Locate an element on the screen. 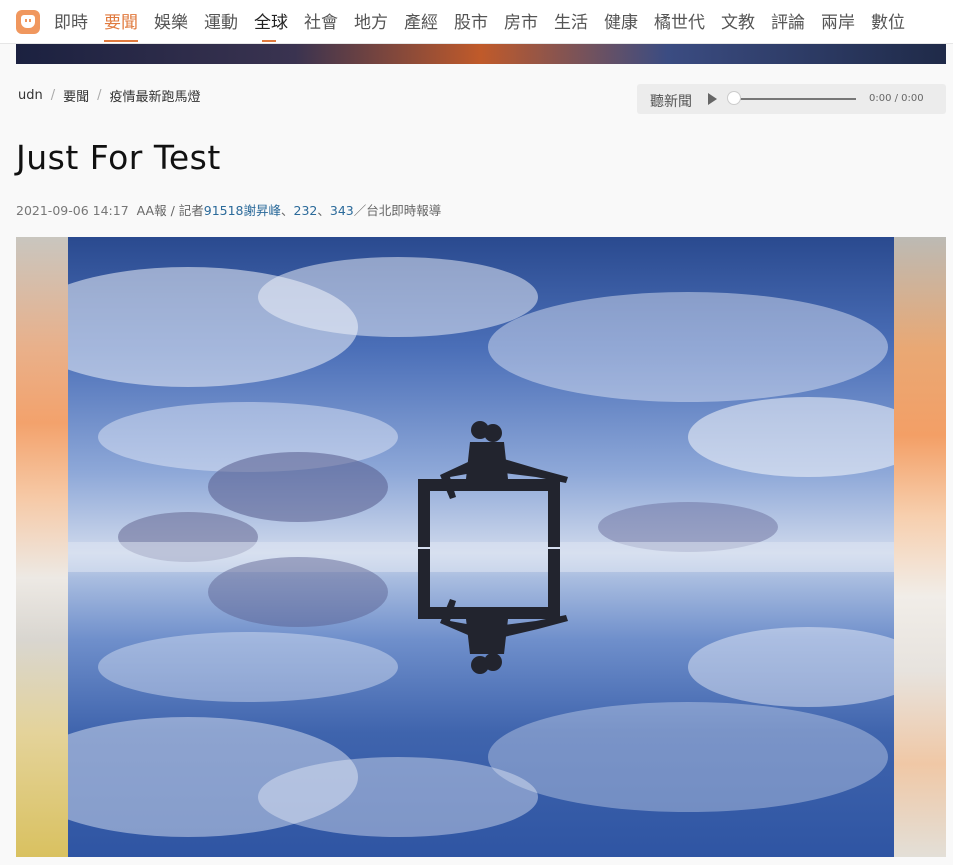 Image resolution: width=953 pixels, height=865 pixels. reporter-link: 343 is located at coordinates (342, 210).